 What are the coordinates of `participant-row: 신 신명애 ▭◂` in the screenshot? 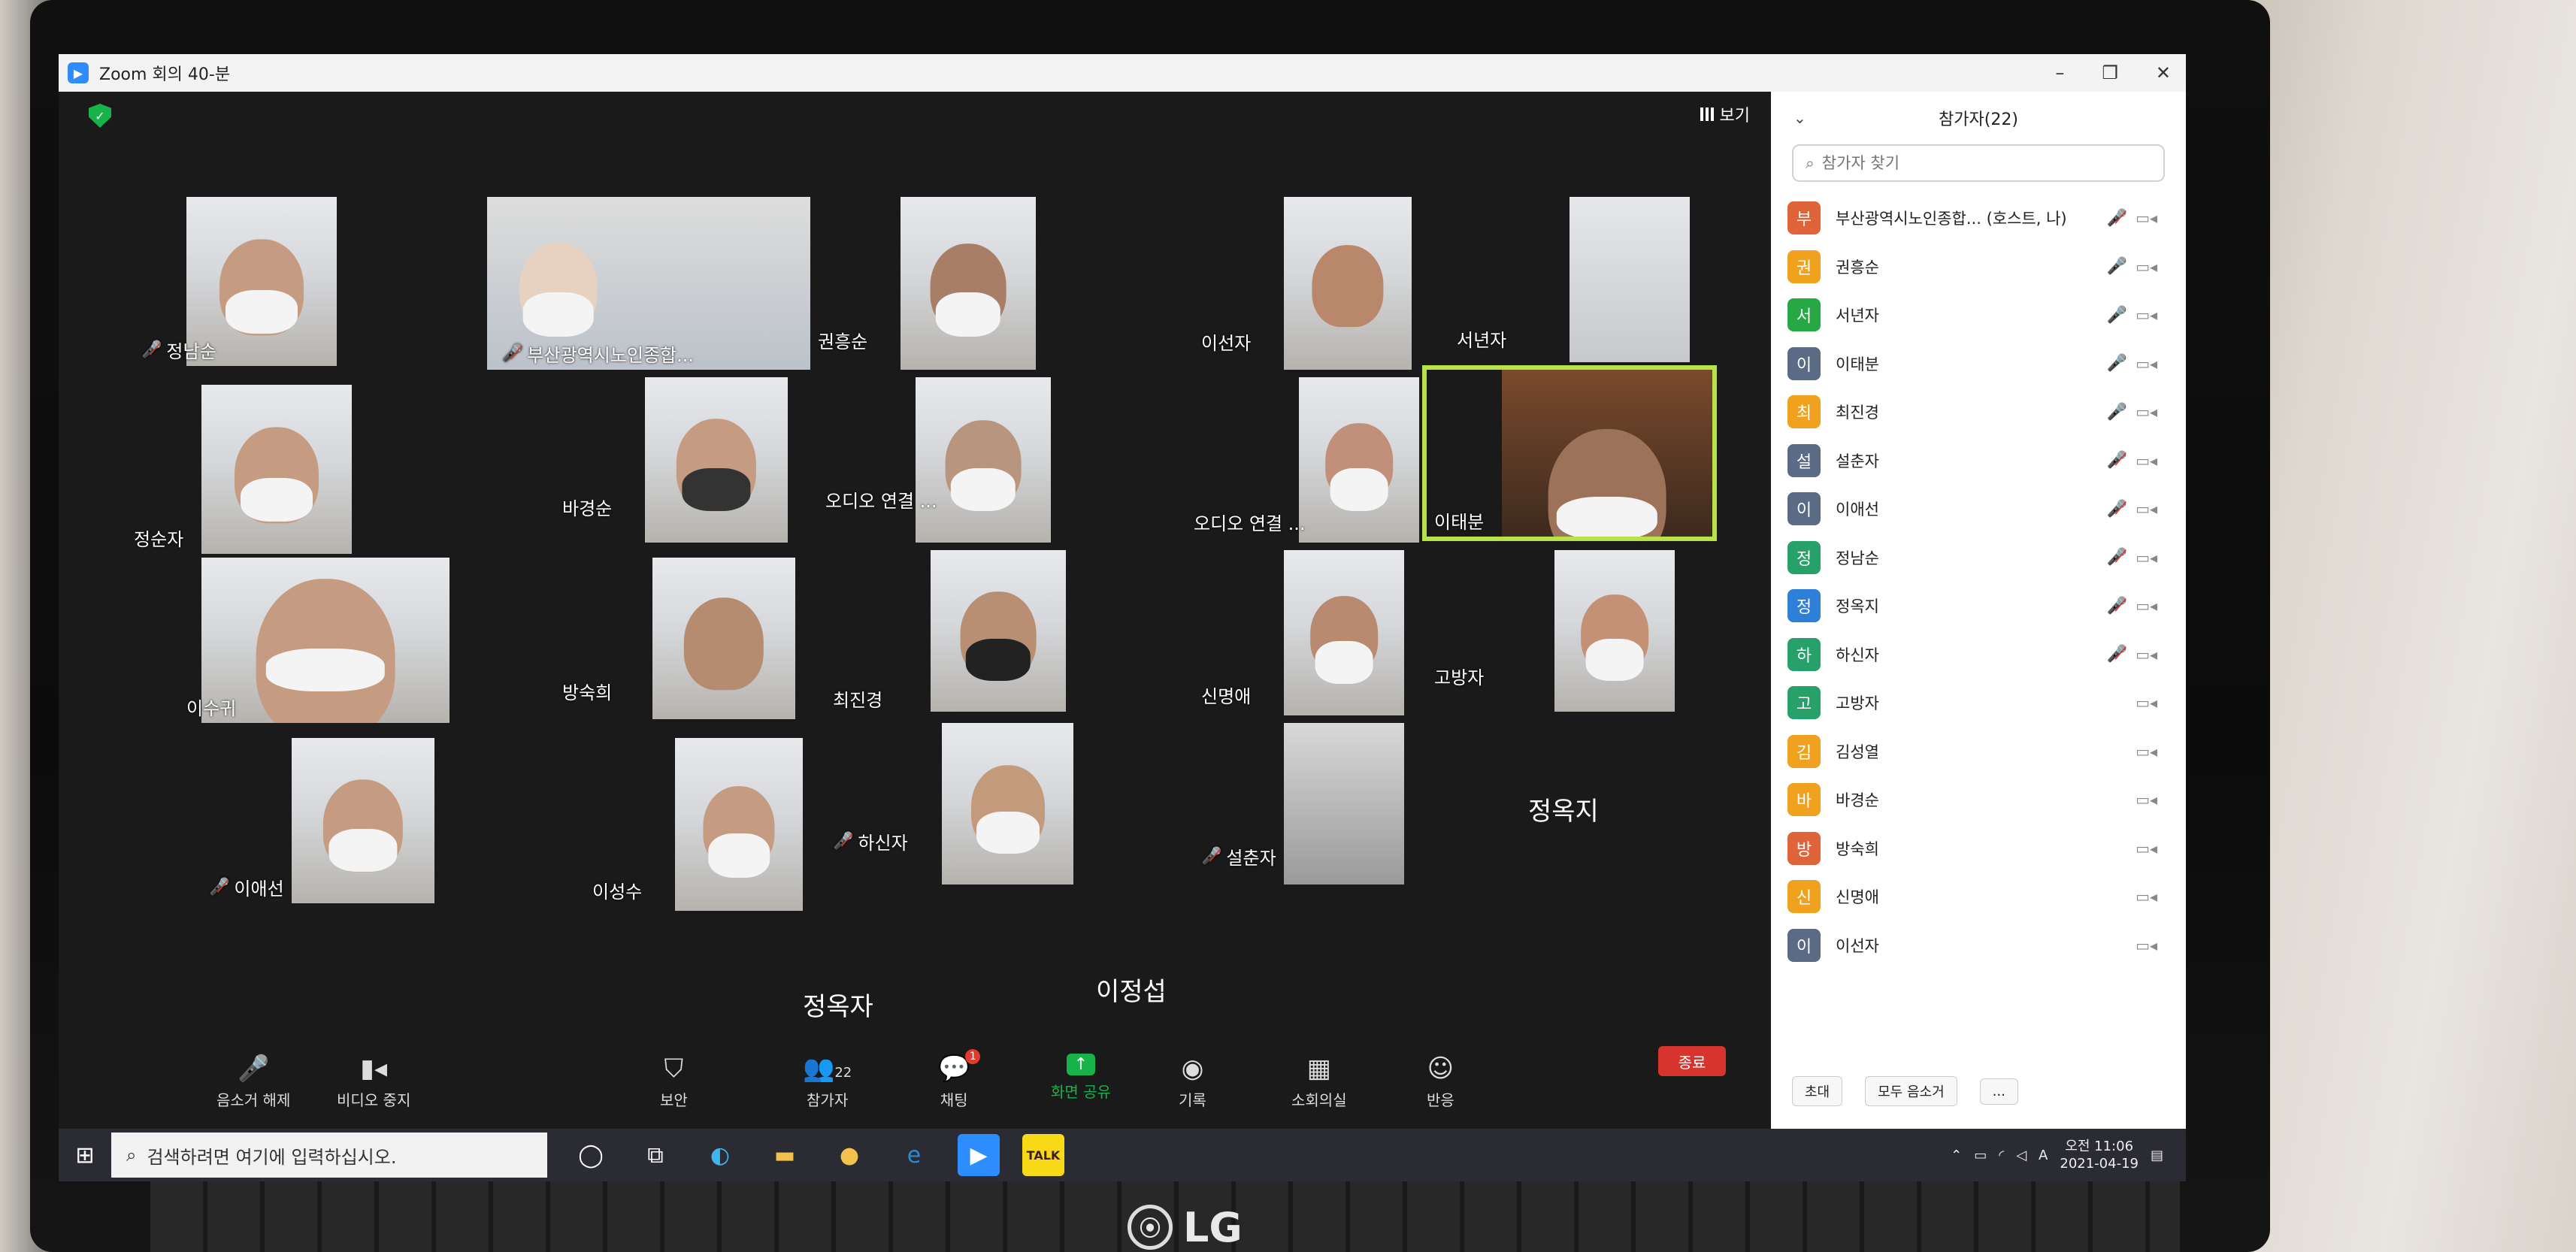 It's located at (1978, 896).